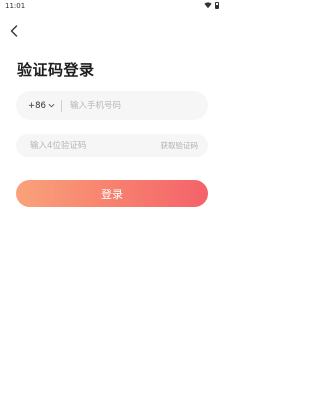 Image resolution: width=320 pixels, height=400 pixels. Describe the element at coordinates (61, 105) in the screenshot. I see `divider` at that location.